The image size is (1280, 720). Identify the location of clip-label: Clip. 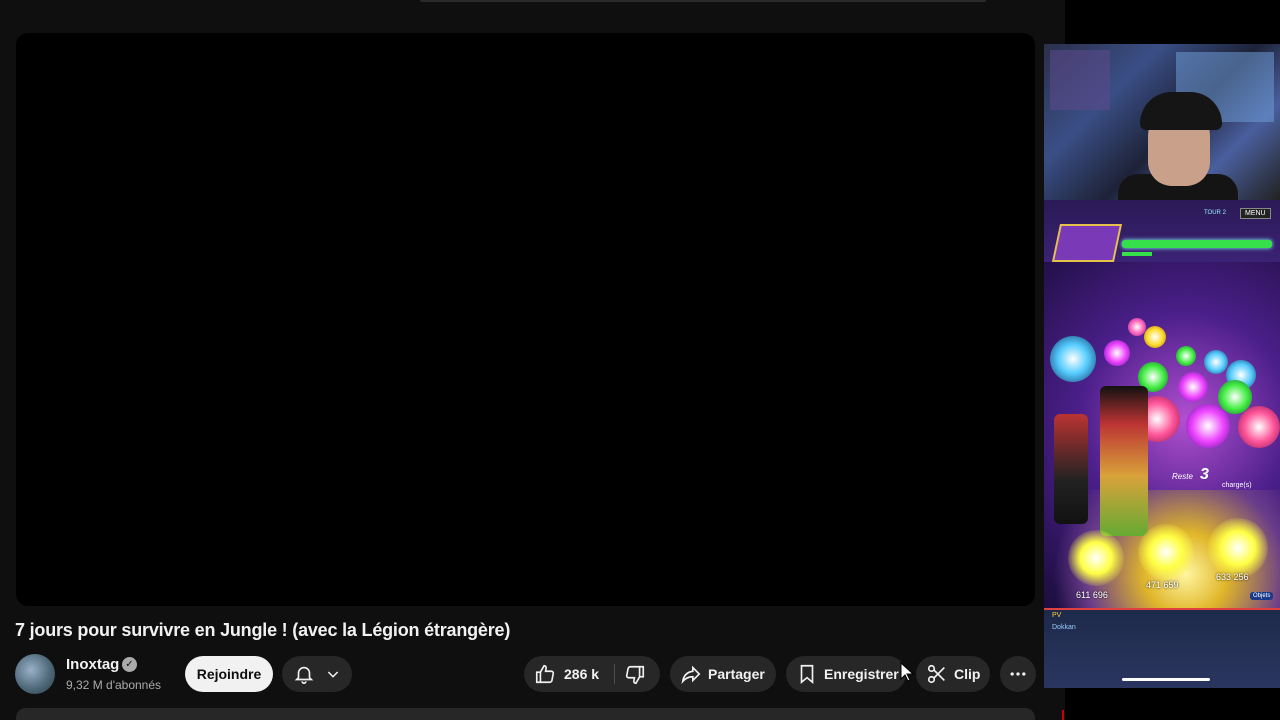
(967, 674).